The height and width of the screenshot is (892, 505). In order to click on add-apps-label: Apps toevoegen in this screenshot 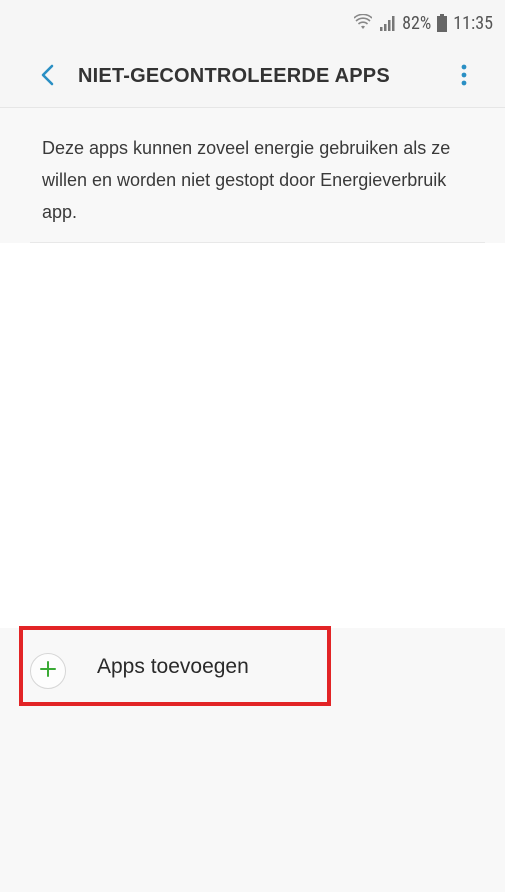, I will do `click(173, 667)`.